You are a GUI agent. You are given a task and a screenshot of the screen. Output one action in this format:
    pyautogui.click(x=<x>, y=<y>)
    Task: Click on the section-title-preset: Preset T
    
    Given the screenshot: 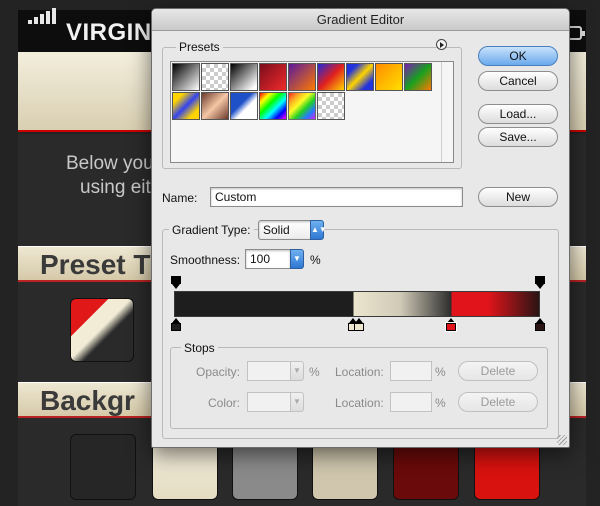 What is the action you would take?
    pyautogui.click(x=95, y=264)
    